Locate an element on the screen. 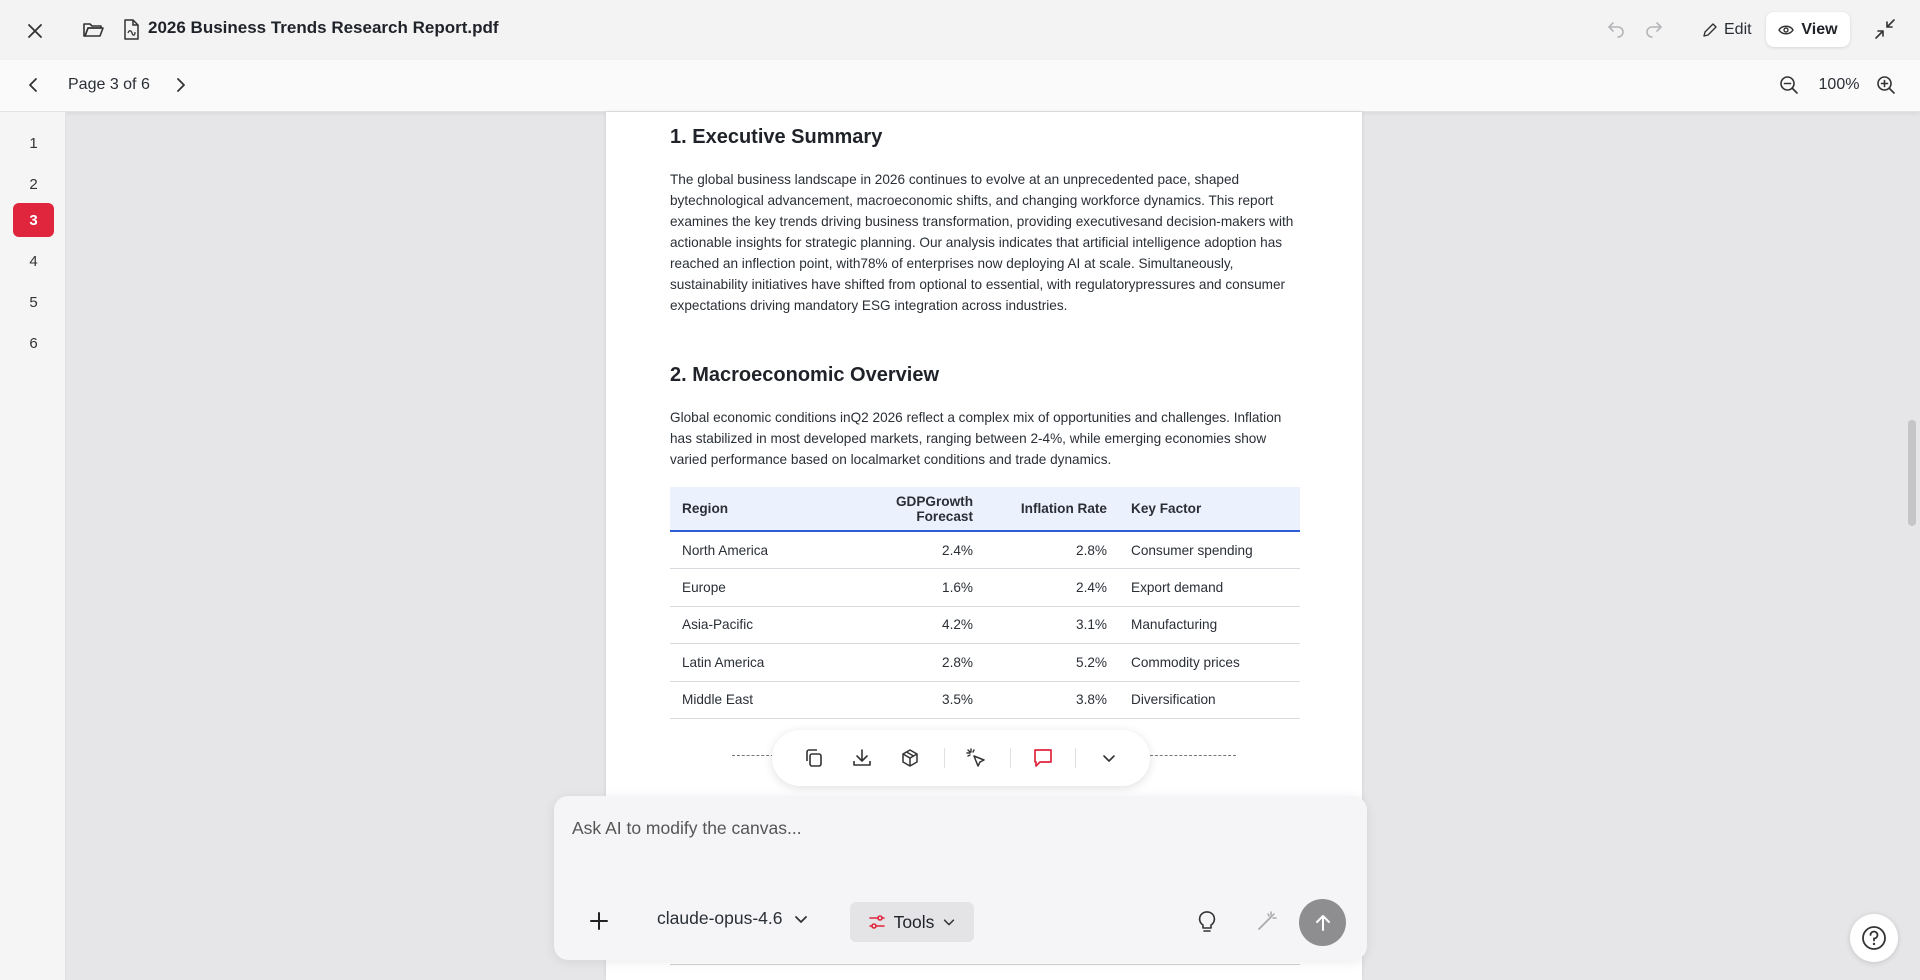 Image resolution: width=1920 pixels, height=980 pixels. page-break-divider-left is located at coordinates (753, 755).